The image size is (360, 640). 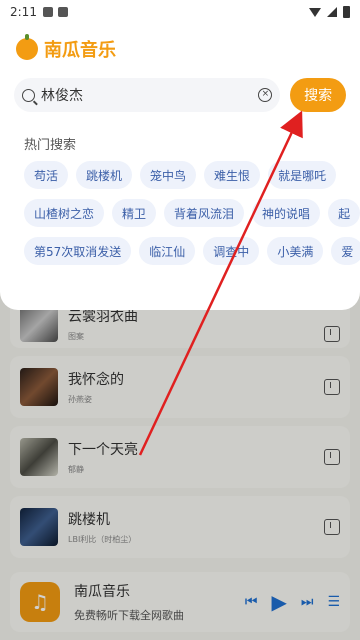 I want to click on status-bar: 2:11, so click(x=180, y=12).